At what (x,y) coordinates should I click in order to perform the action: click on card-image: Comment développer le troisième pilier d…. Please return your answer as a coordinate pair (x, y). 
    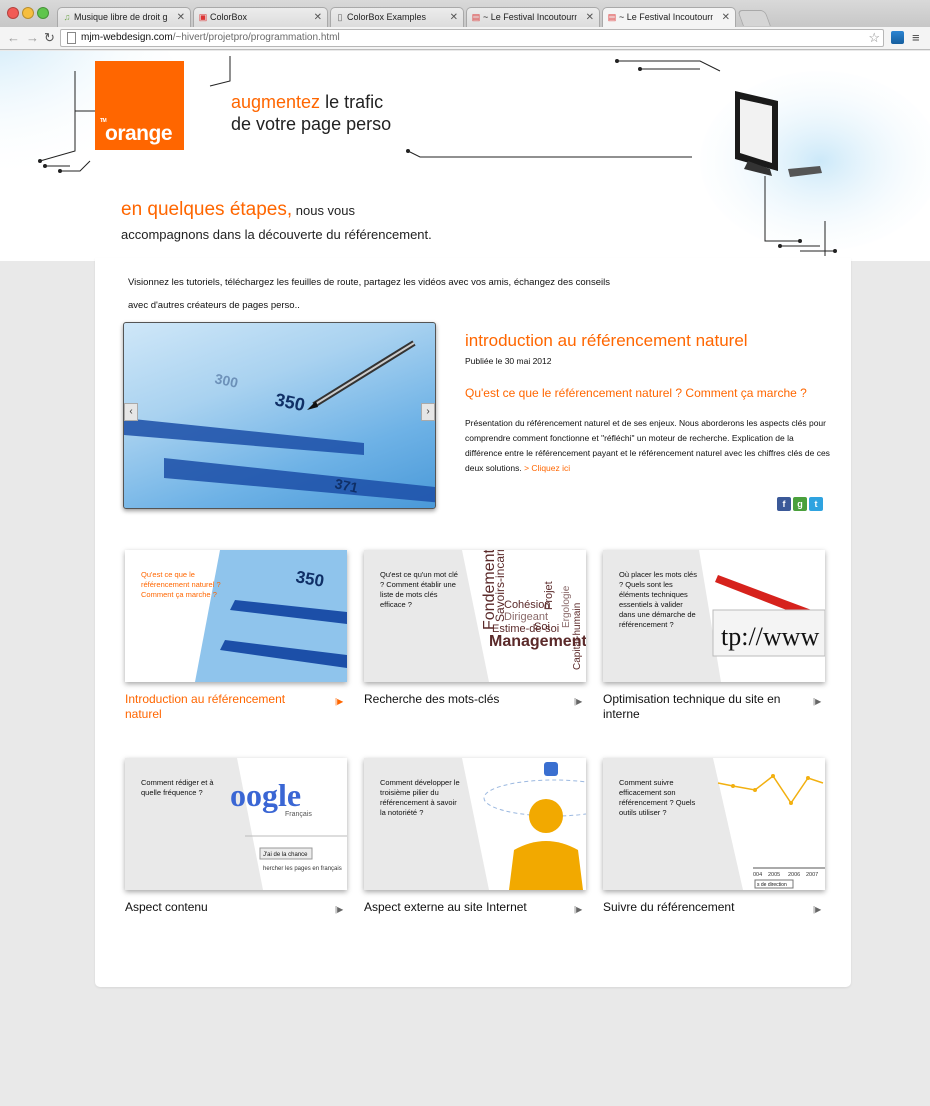
    Looking at the image, I should click on (475, 824).